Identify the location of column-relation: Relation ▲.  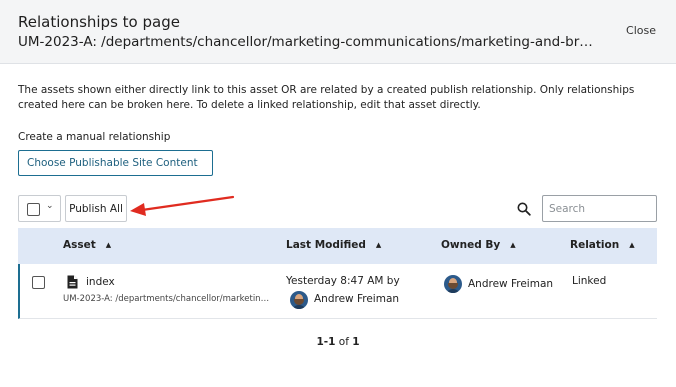
(602, 245).